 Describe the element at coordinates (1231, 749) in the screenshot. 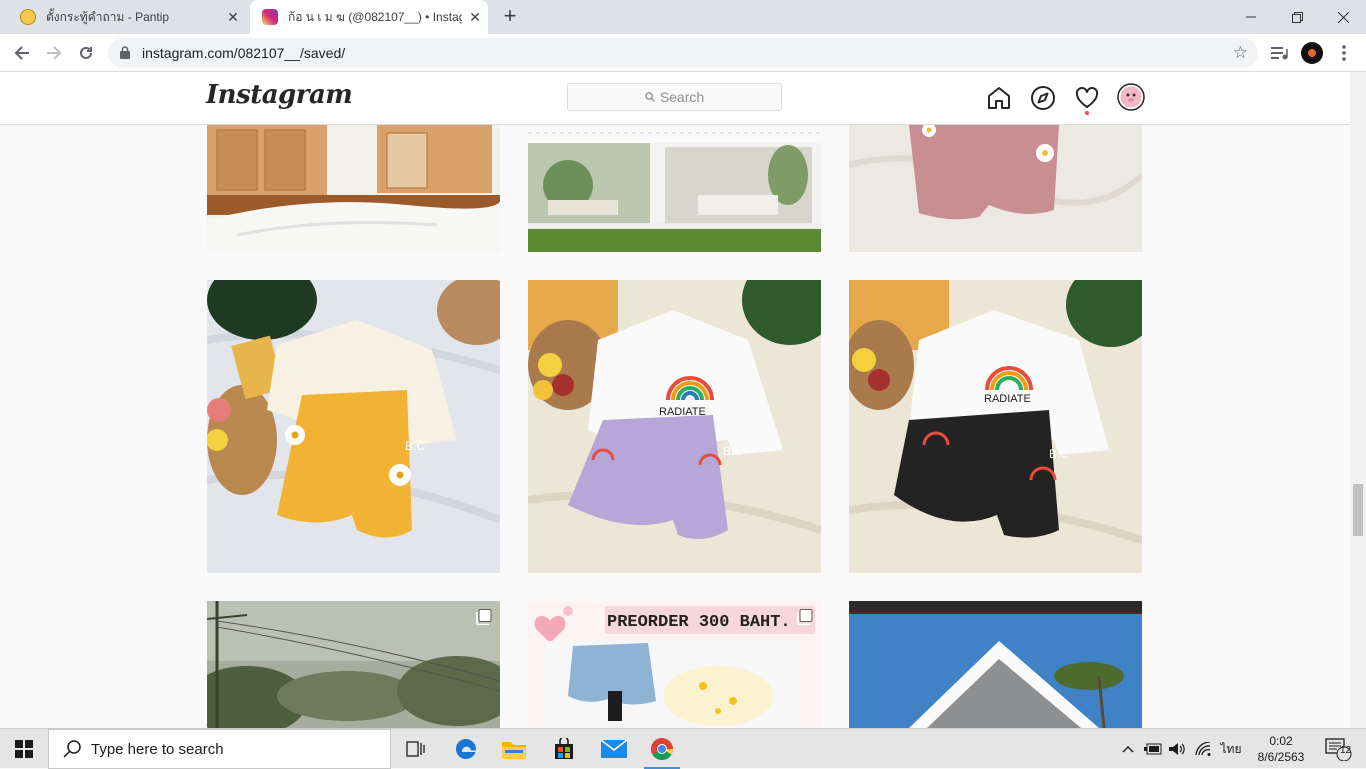

I see `input-language: ไทย` at that location.